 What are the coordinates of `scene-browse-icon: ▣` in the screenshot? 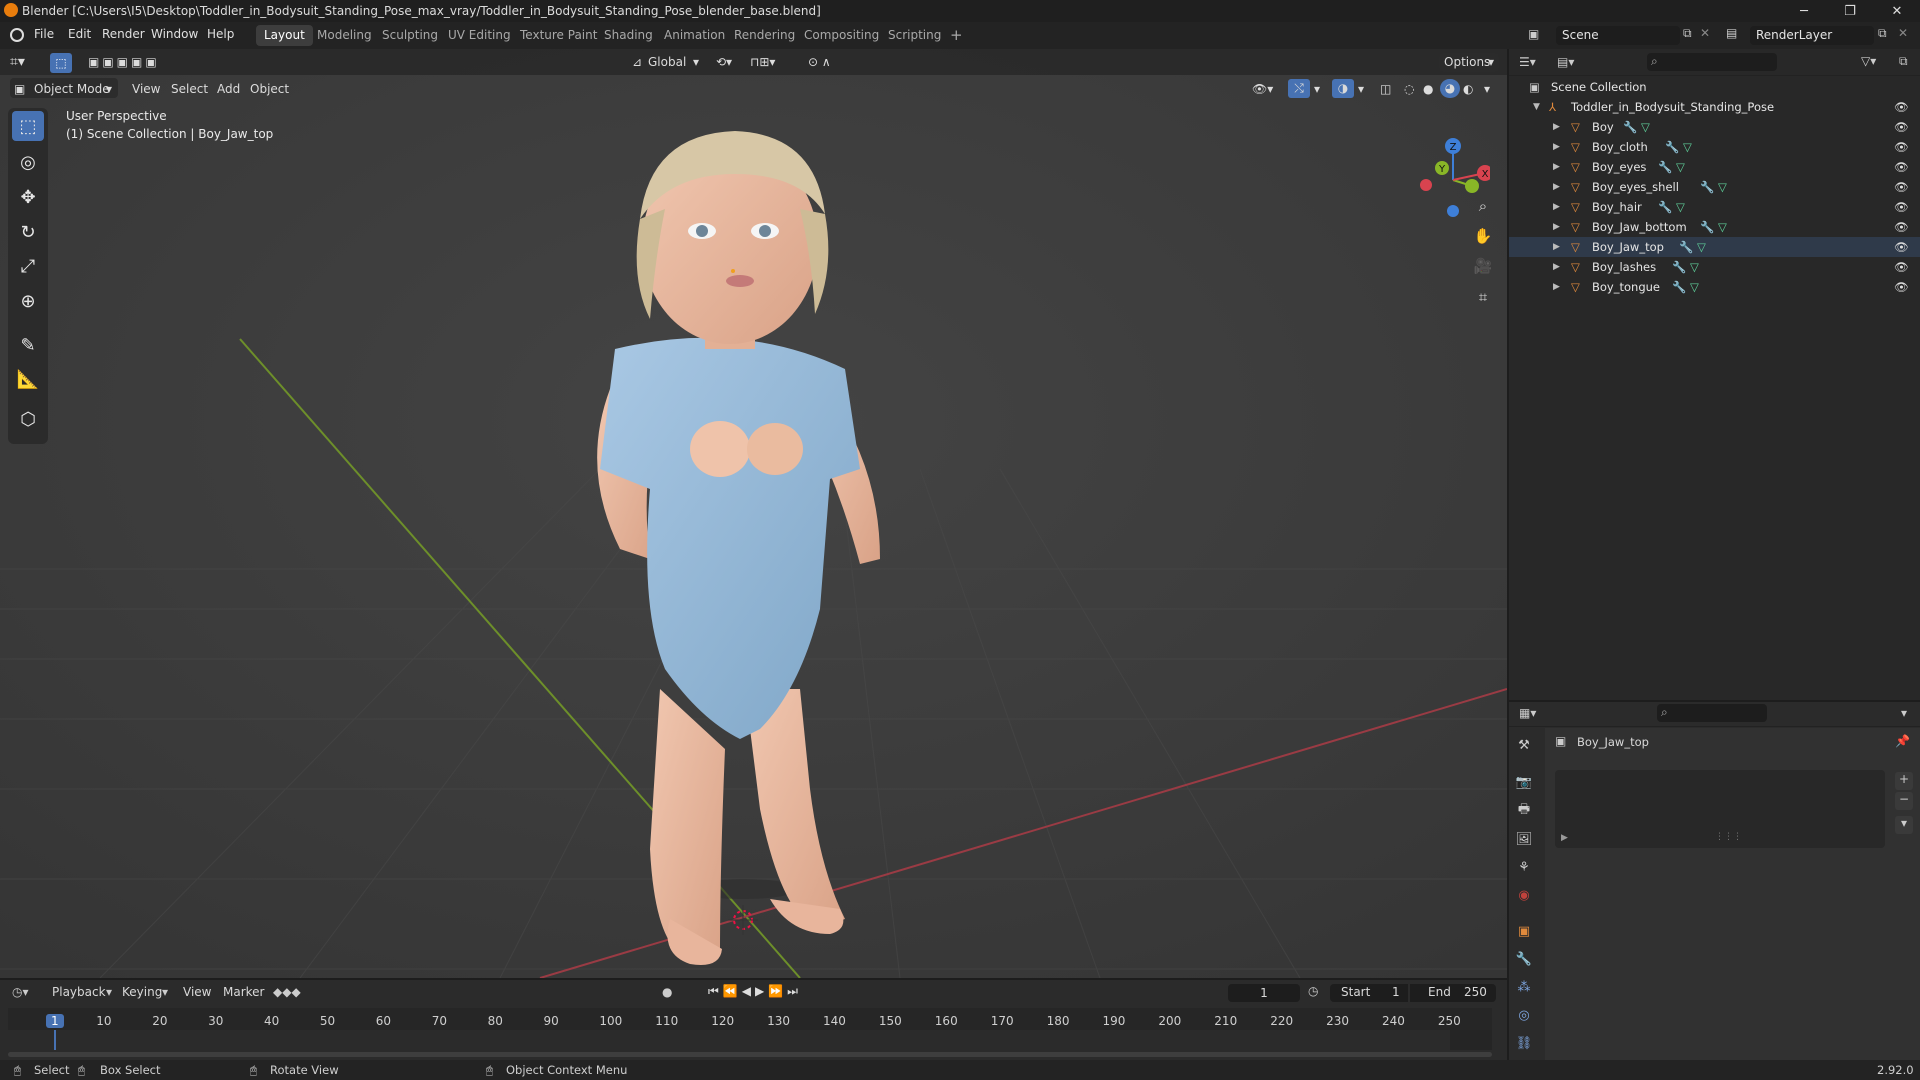 It's located at (1533, 34).